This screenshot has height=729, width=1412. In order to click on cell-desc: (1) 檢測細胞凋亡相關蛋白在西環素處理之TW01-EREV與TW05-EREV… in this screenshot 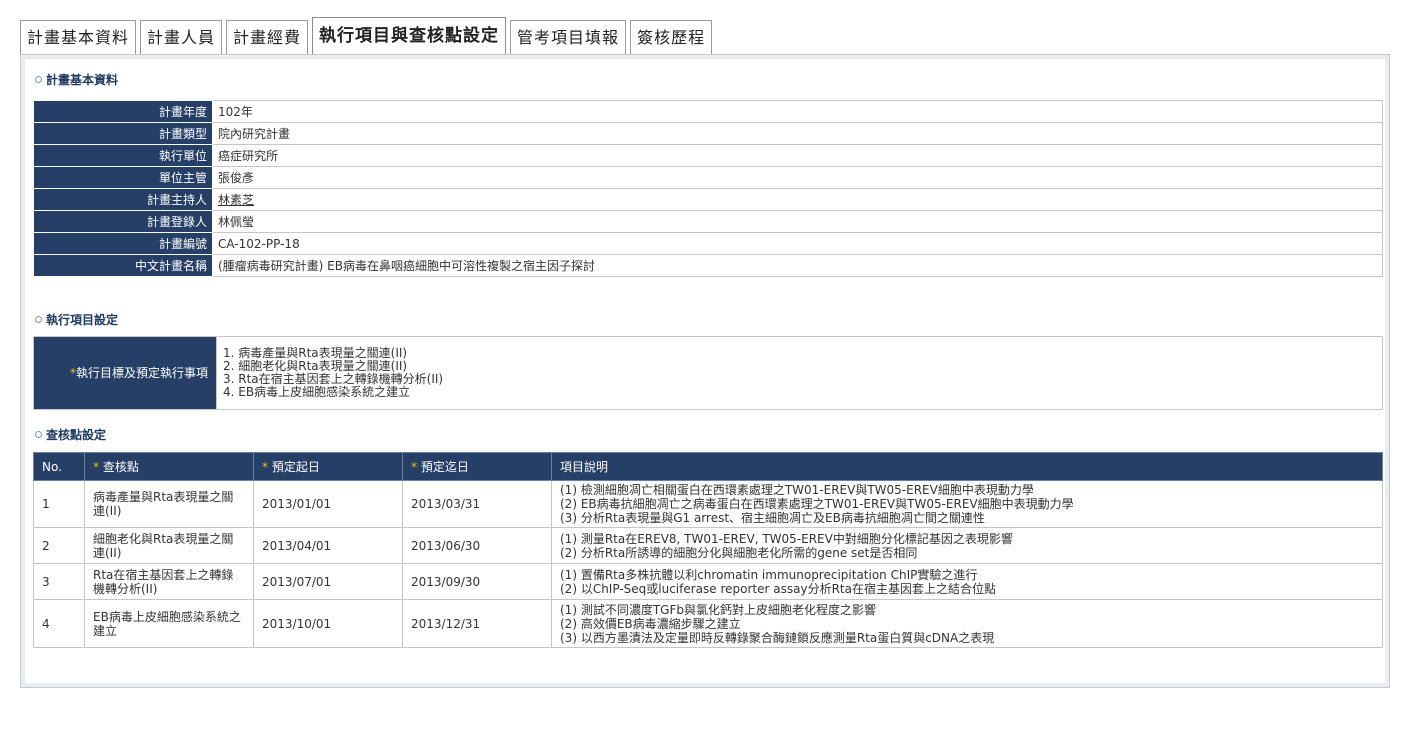, I will do `click(967, 504)`.